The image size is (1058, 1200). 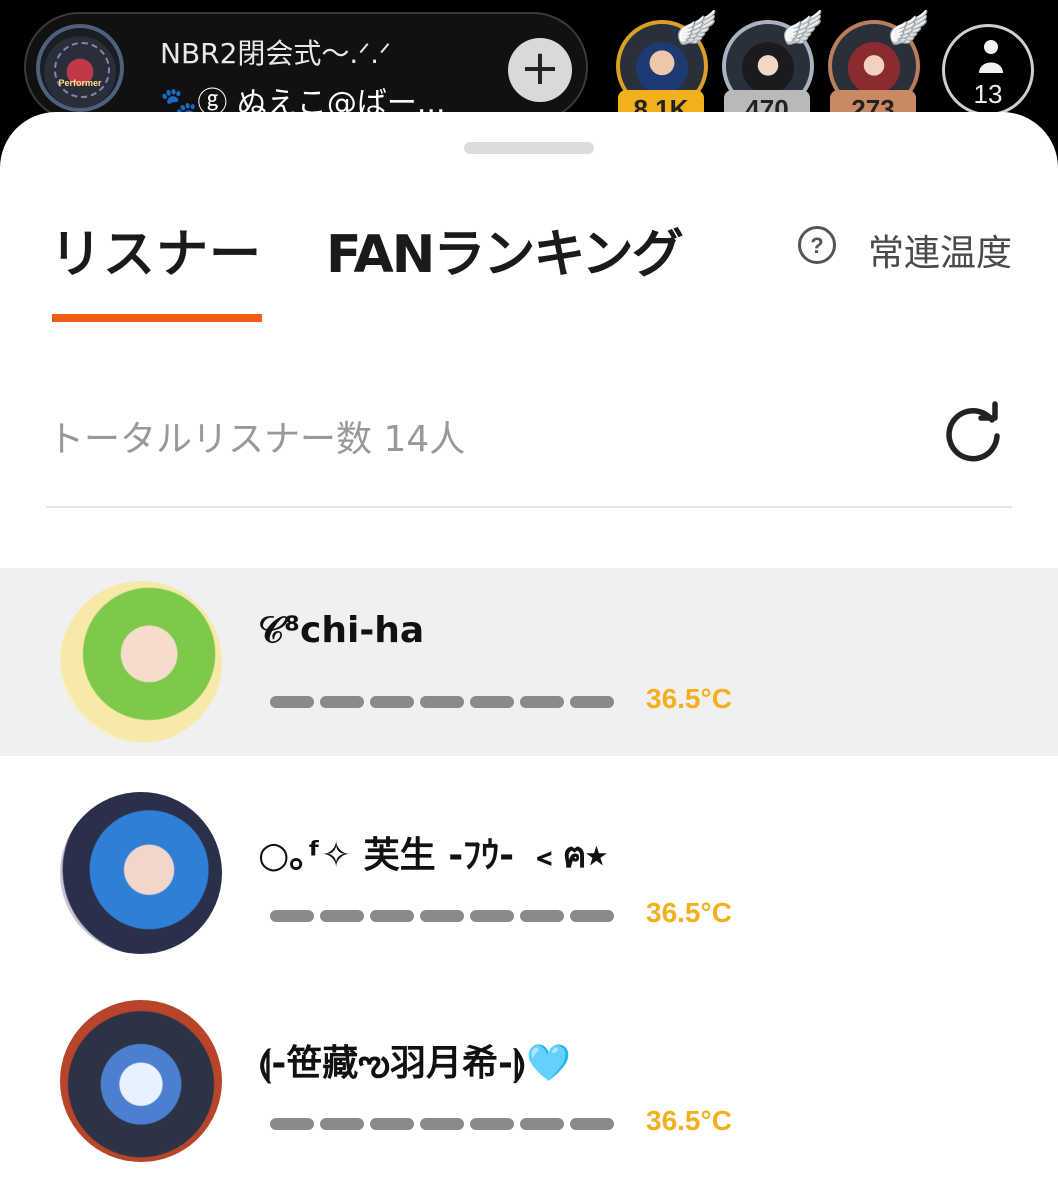 I want to click on bronze-wing-icon: 🪽, so click(x=908, y=28).